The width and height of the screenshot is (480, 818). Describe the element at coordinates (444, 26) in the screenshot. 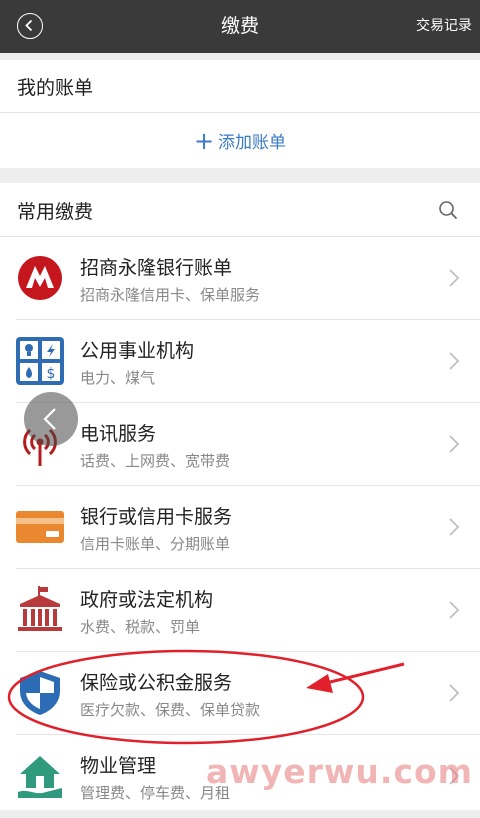

I see `transaction-history-link: 交易记录` at that location.